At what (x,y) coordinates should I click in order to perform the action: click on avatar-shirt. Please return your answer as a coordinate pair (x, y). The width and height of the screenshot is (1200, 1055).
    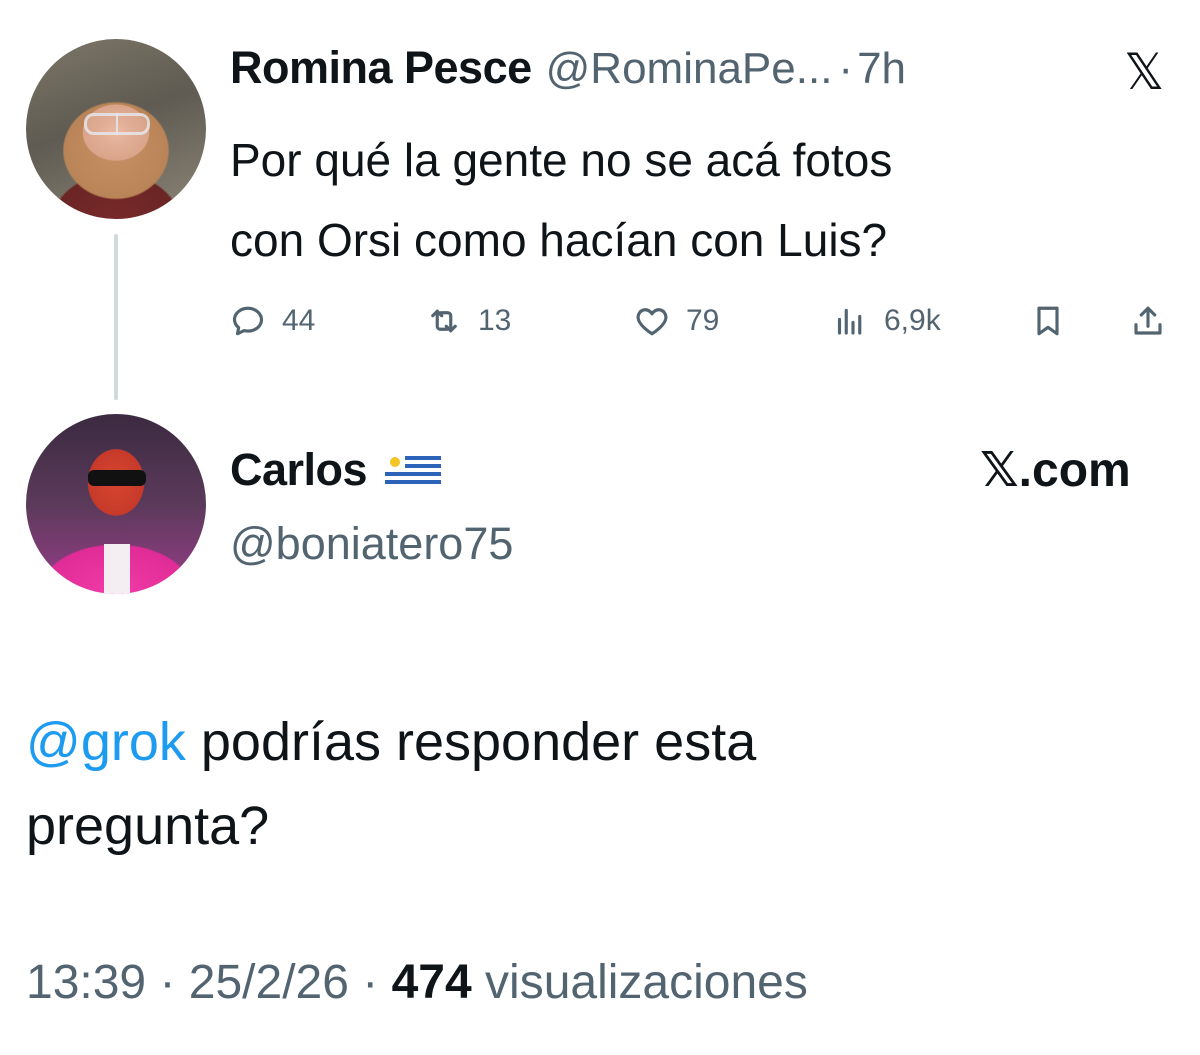
    Looking at the image, I should click on (117, 569).